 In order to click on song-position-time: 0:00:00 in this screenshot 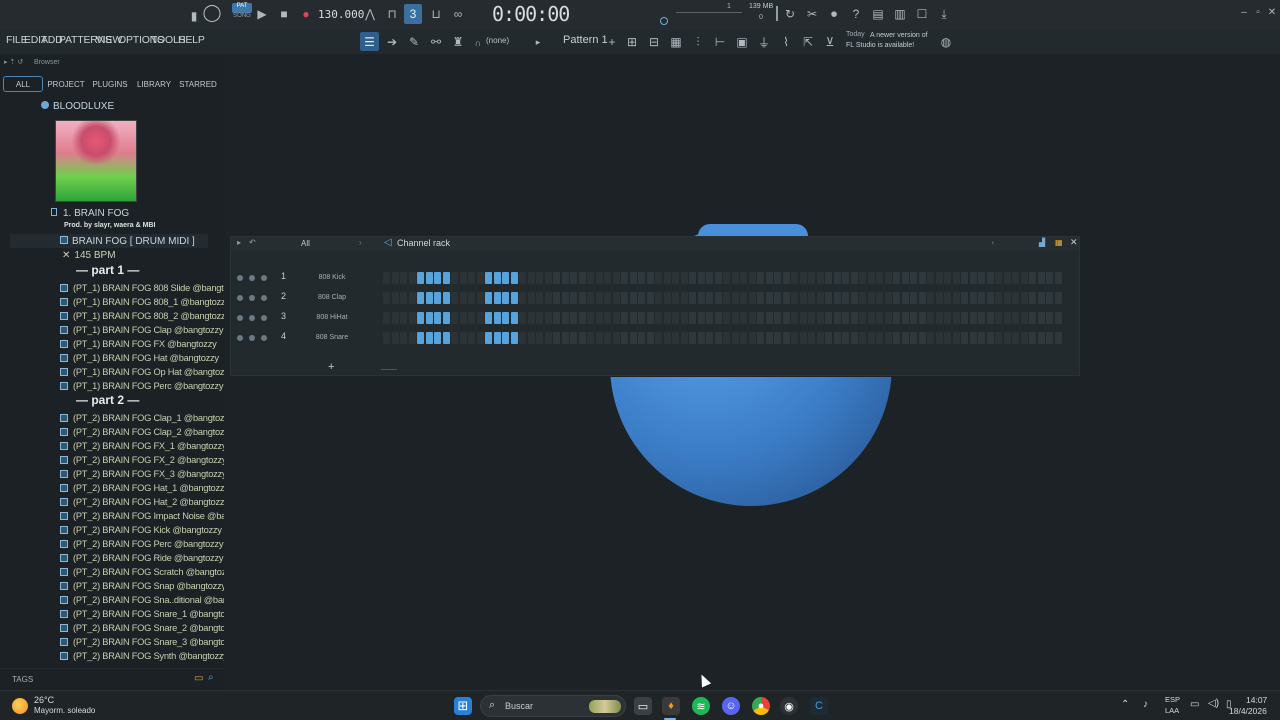, I will do `click(531, 14)`.